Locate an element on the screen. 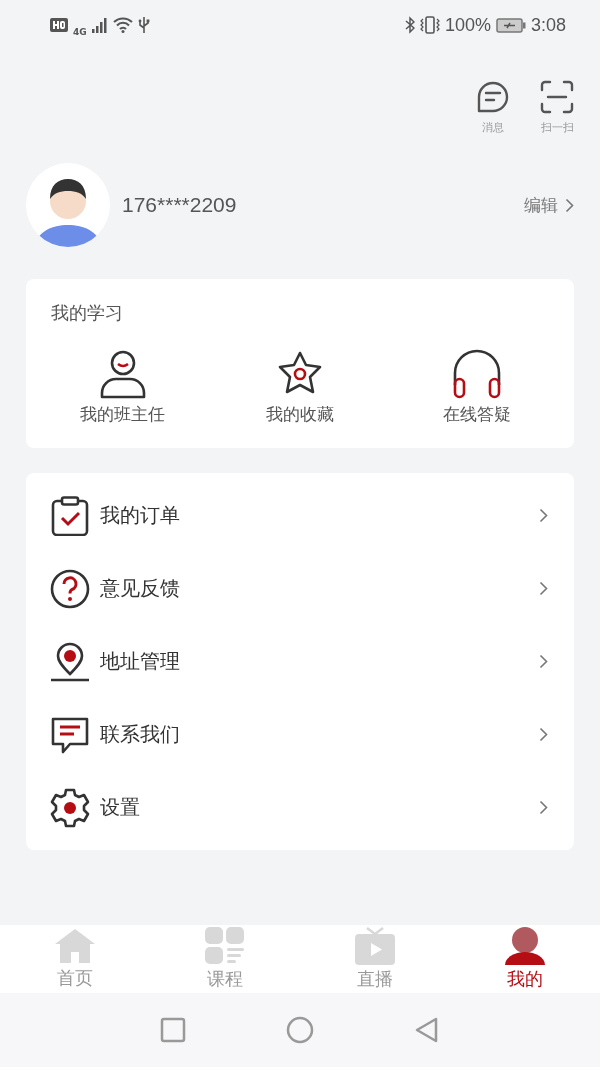  location-pin-icon is located at coordinates (70, 661).